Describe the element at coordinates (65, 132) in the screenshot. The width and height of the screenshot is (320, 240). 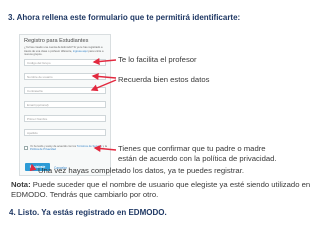
I see `last-name-field: Apellido` at that location.